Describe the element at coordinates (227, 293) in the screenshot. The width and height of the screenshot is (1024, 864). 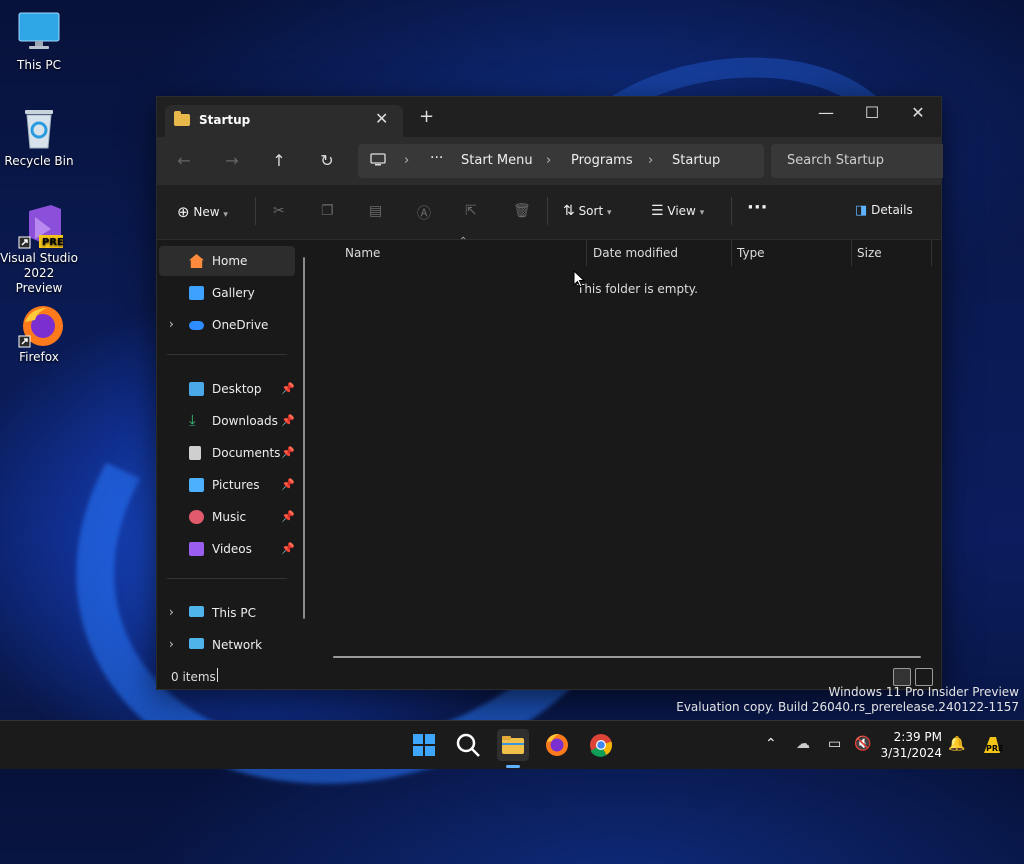
I see `sidebar-item-gallery: Gallery` at that location.